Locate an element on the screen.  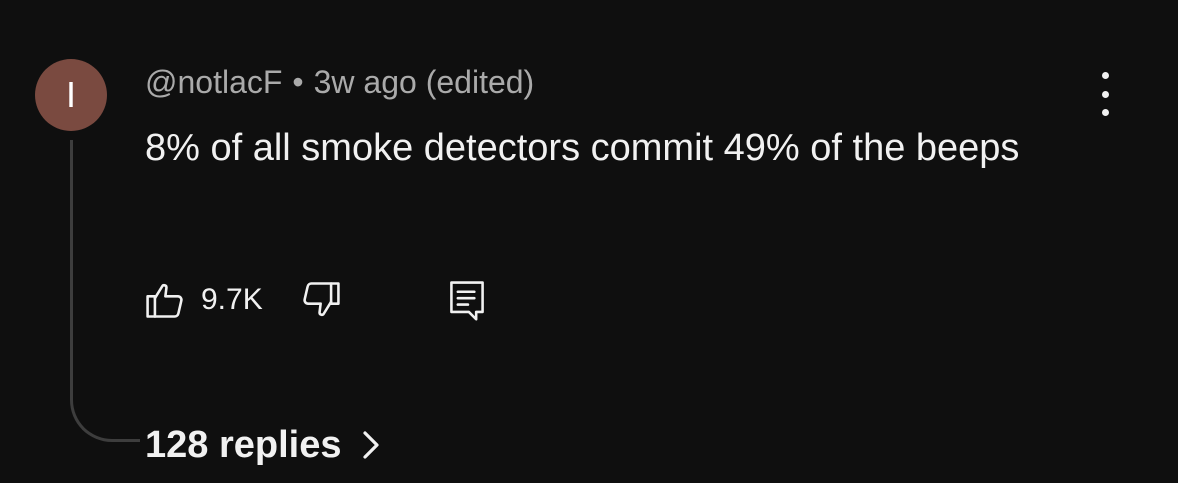
thumbs-down-icon is located at coordinates (321, 300).